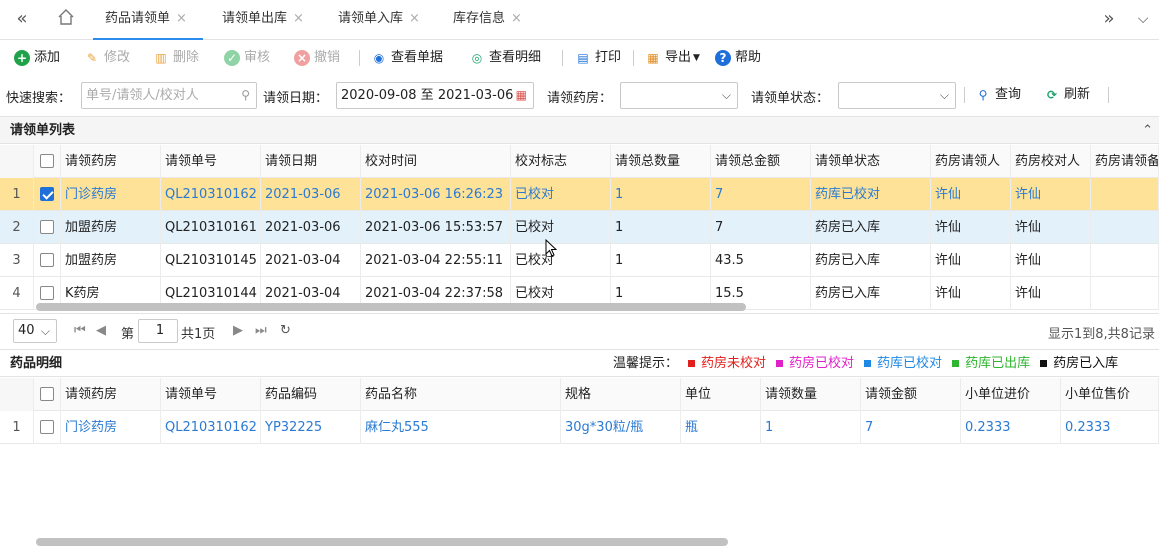 The height and width of the screenshot is (554, 1159). Describe the element at coordinates (261, 330) in the screenshot. I see `last-page-icon: ⏭` at that location.